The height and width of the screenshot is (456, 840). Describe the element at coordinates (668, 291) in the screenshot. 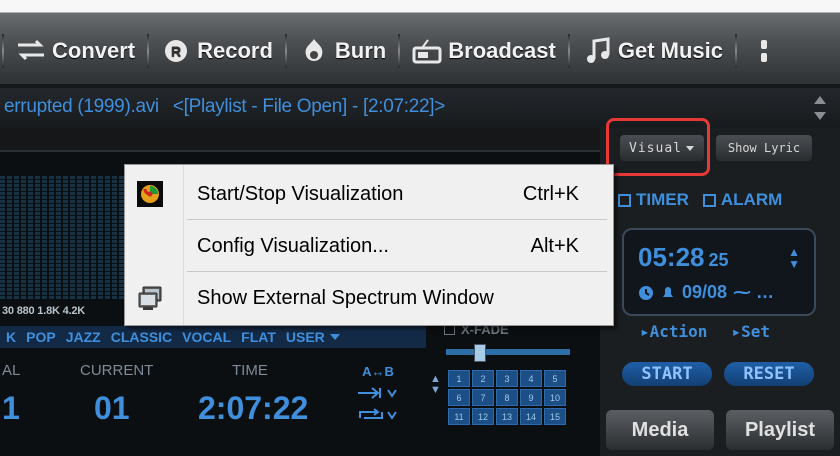

I see `alarm-bell-icon` at that location.